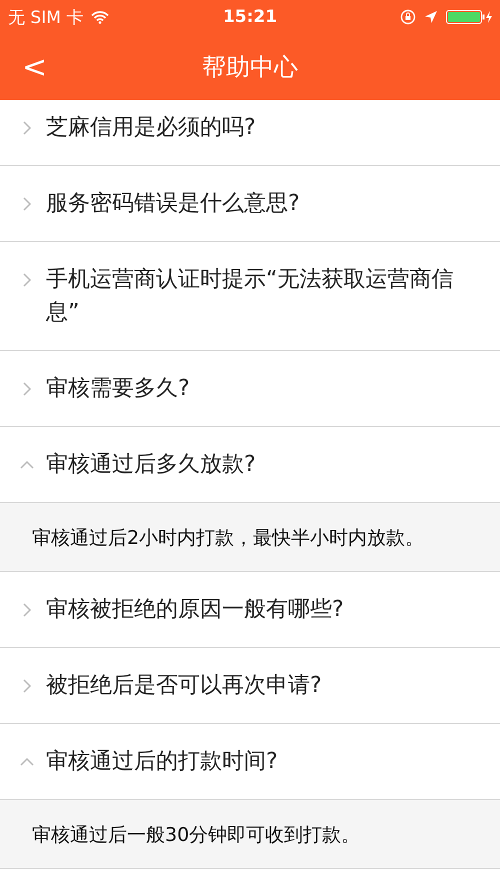 The width and height of the screenshot is (500, 887). I want to click on status-time: 15:21, so click(250, 17).